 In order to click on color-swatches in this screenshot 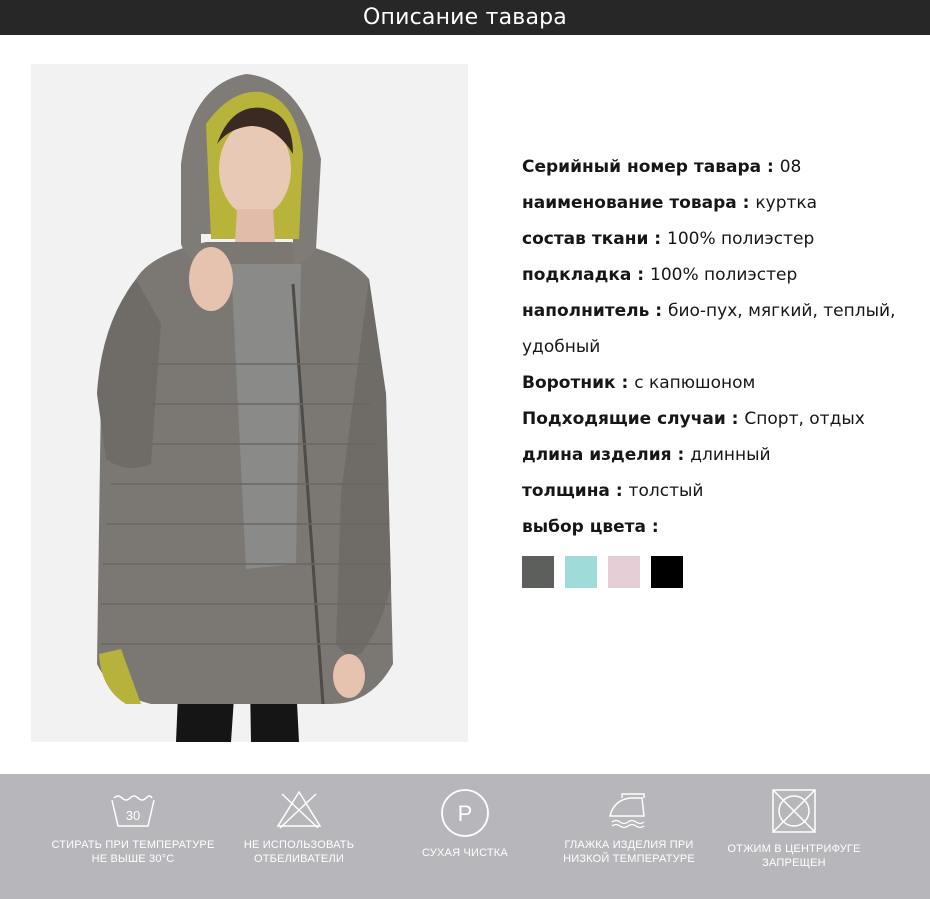, I will do `click(608, 572)`.